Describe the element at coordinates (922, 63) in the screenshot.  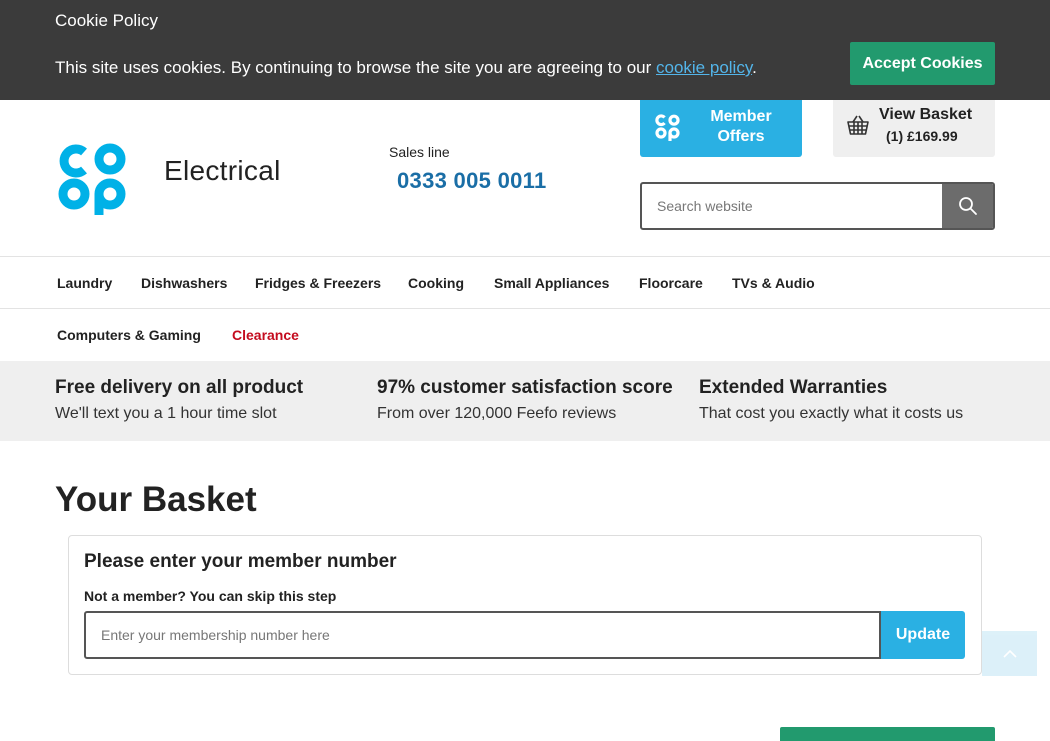
I see `accept-cookies-button: Accept Cookies` at that location.